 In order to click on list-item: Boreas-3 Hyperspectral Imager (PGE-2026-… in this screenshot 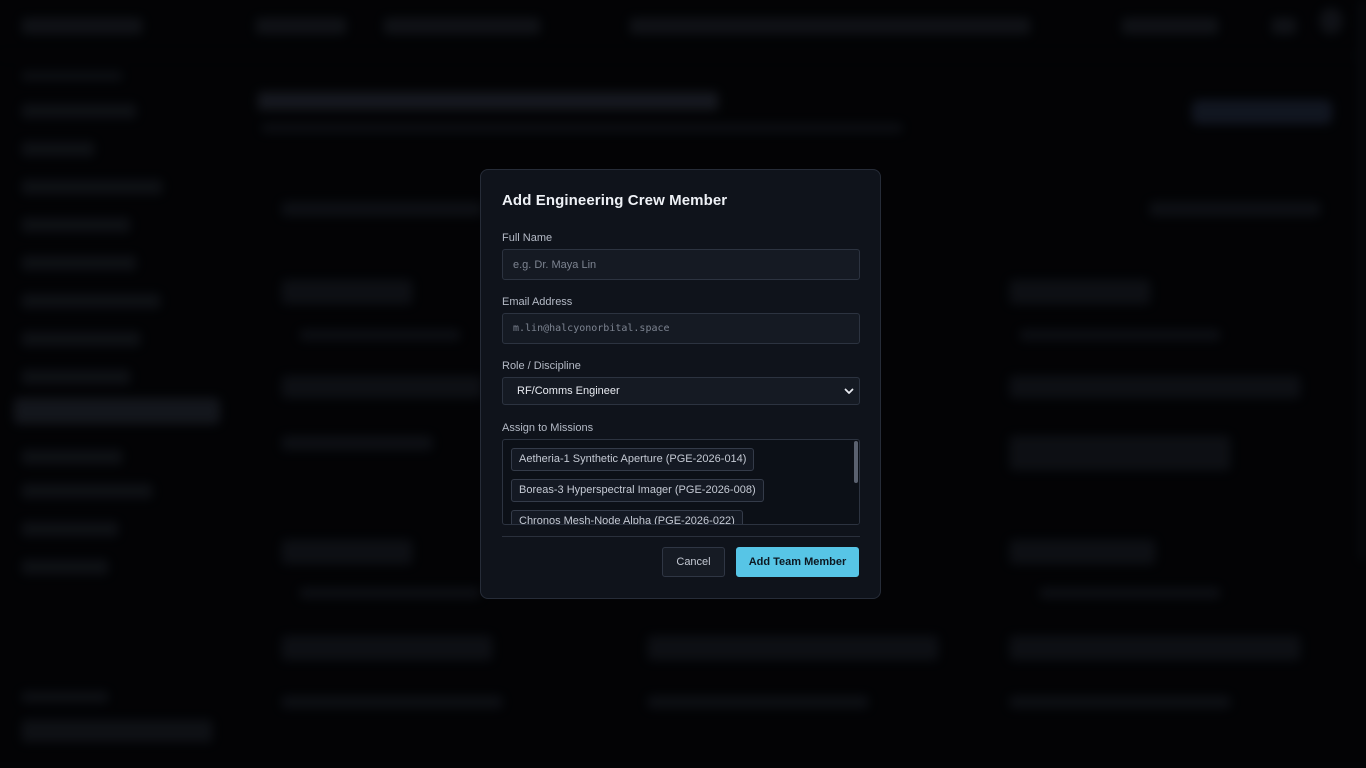, I will do `click(681, 494)`.